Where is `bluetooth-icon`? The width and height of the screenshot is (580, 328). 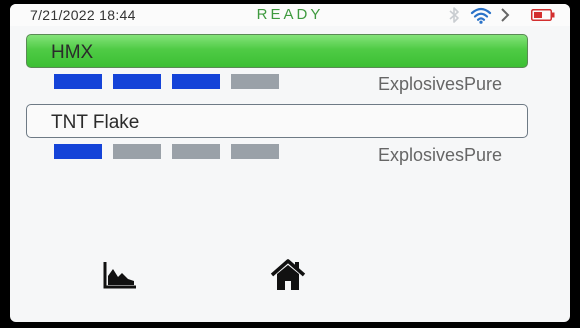
bluetooth-icon is located at coordinates (454, 15).